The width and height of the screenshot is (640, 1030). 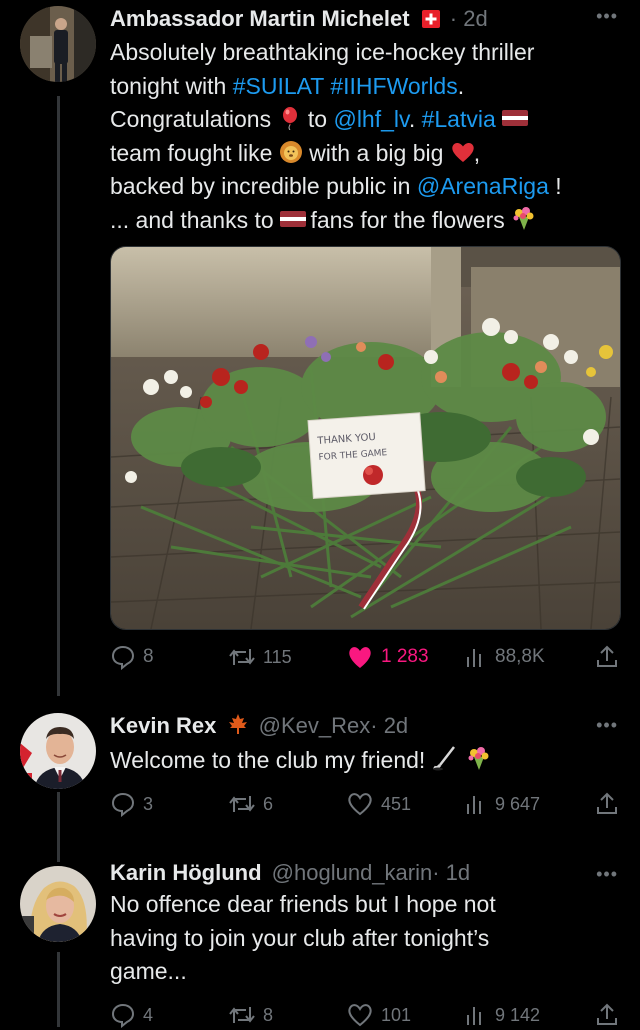 I want to click on maple-leaf-icon, so click(x=238, y=728).